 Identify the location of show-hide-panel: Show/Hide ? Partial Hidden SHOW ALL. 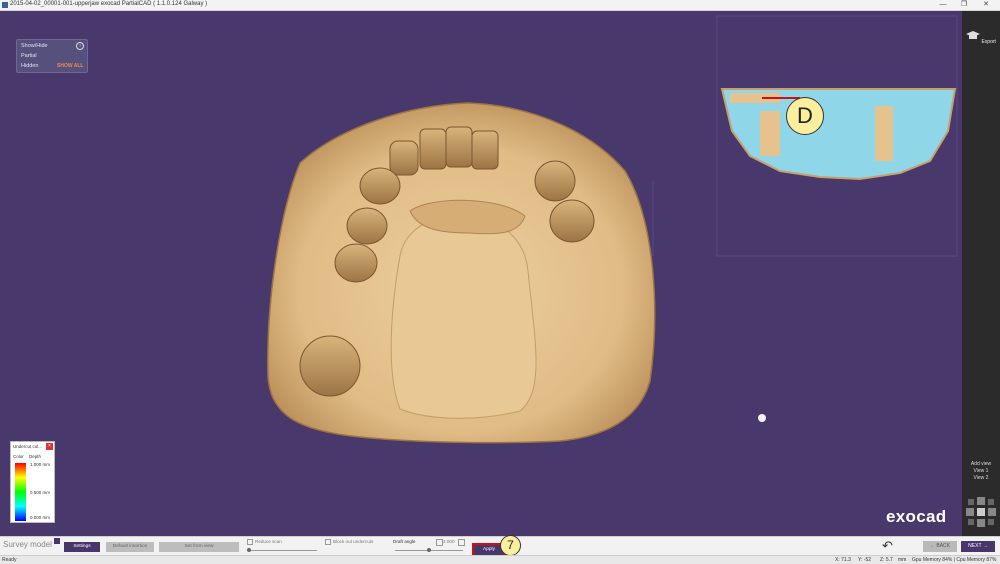
(52, 56).